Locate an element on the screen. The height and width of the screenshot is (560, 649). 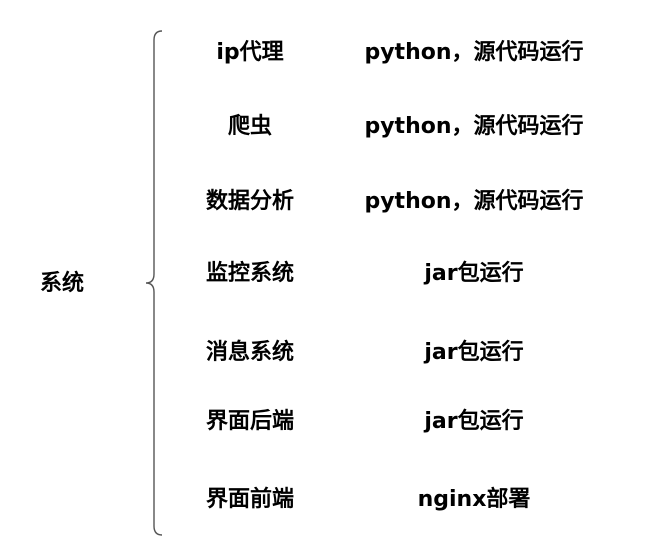
branch-row: 消息系统 jar包运行 is located at coordinates (324, 353).